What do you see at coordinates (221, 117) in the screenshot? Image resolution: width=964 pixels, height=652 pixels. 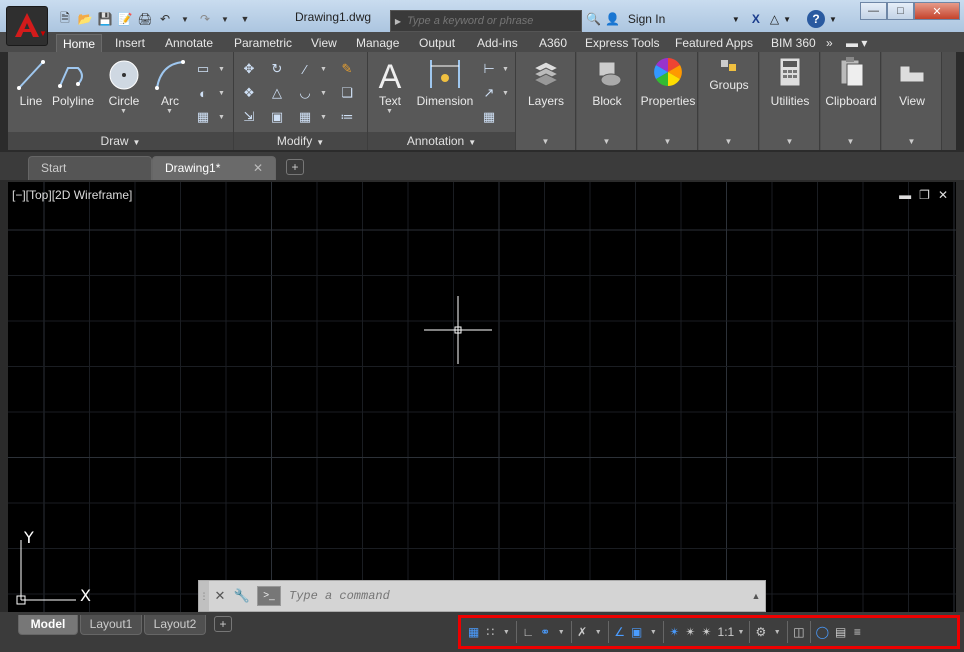 I see `boundary-dropdown-icon: ▼` at bounding box center [221, 117].